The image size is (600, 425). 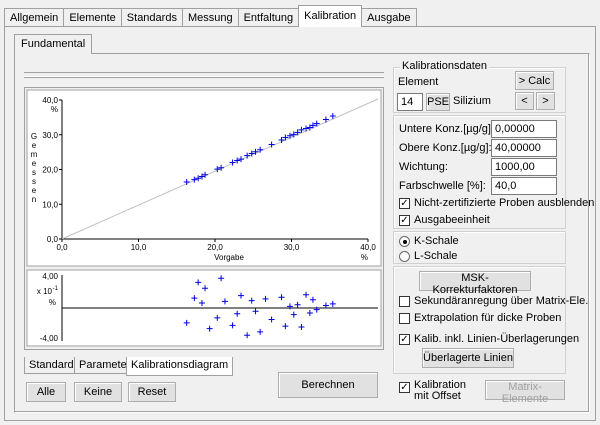 What do you see at coordinates (53, 44) in the screenshot?
I see `tab-fundamental: Fundamental` at bounding box center [53, 44].